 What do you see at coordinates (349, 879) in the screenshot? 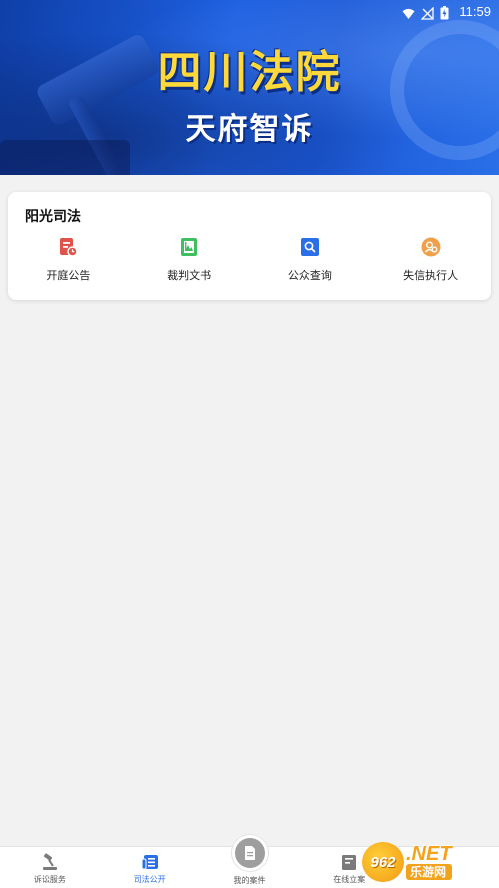
I see `tab-label: 在线立案` at bounding box center [349, 879].